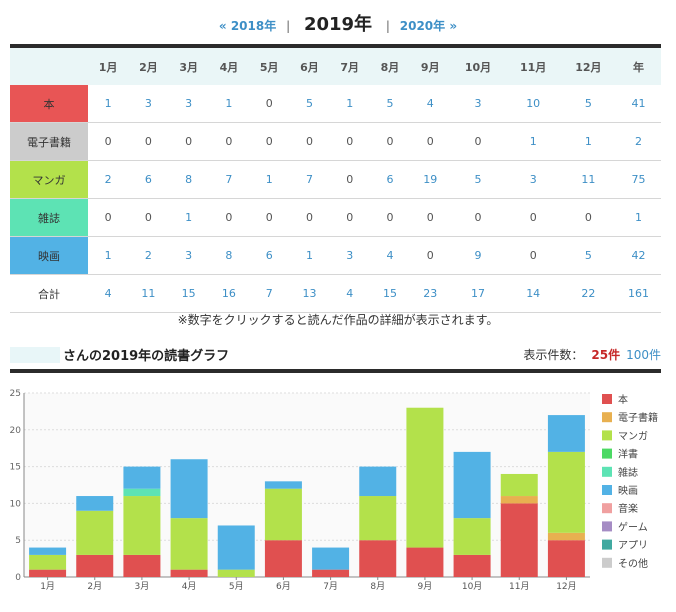  I want to click on table-row: 電子書籍 0 0 0 0 0 0 0 0 0 0 1 1 2, so click(335, 141).